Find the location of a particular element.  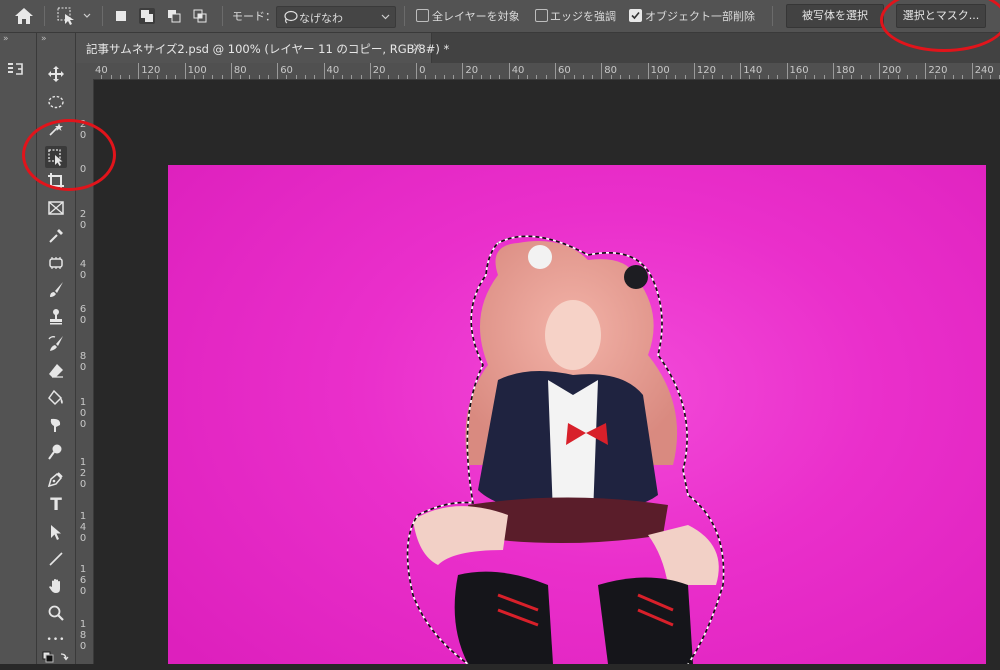

type-tool-icon: T is located at coordinates (56, 505).